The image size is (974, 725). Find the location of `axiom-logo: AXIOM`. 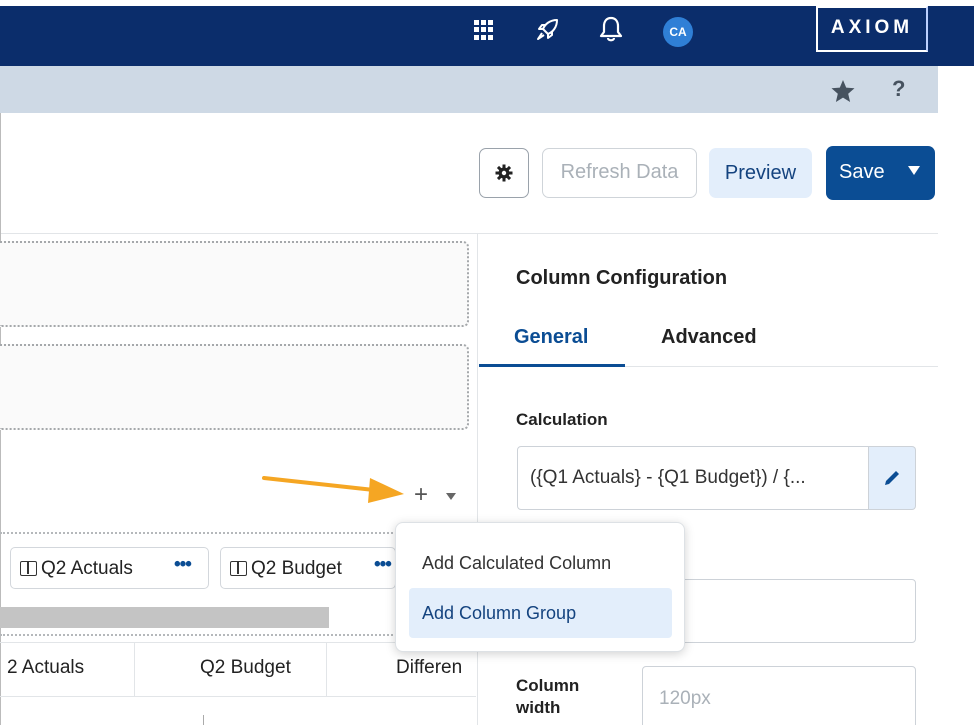

axiom-logo: AXIOM is located at coordinates (872, 28).